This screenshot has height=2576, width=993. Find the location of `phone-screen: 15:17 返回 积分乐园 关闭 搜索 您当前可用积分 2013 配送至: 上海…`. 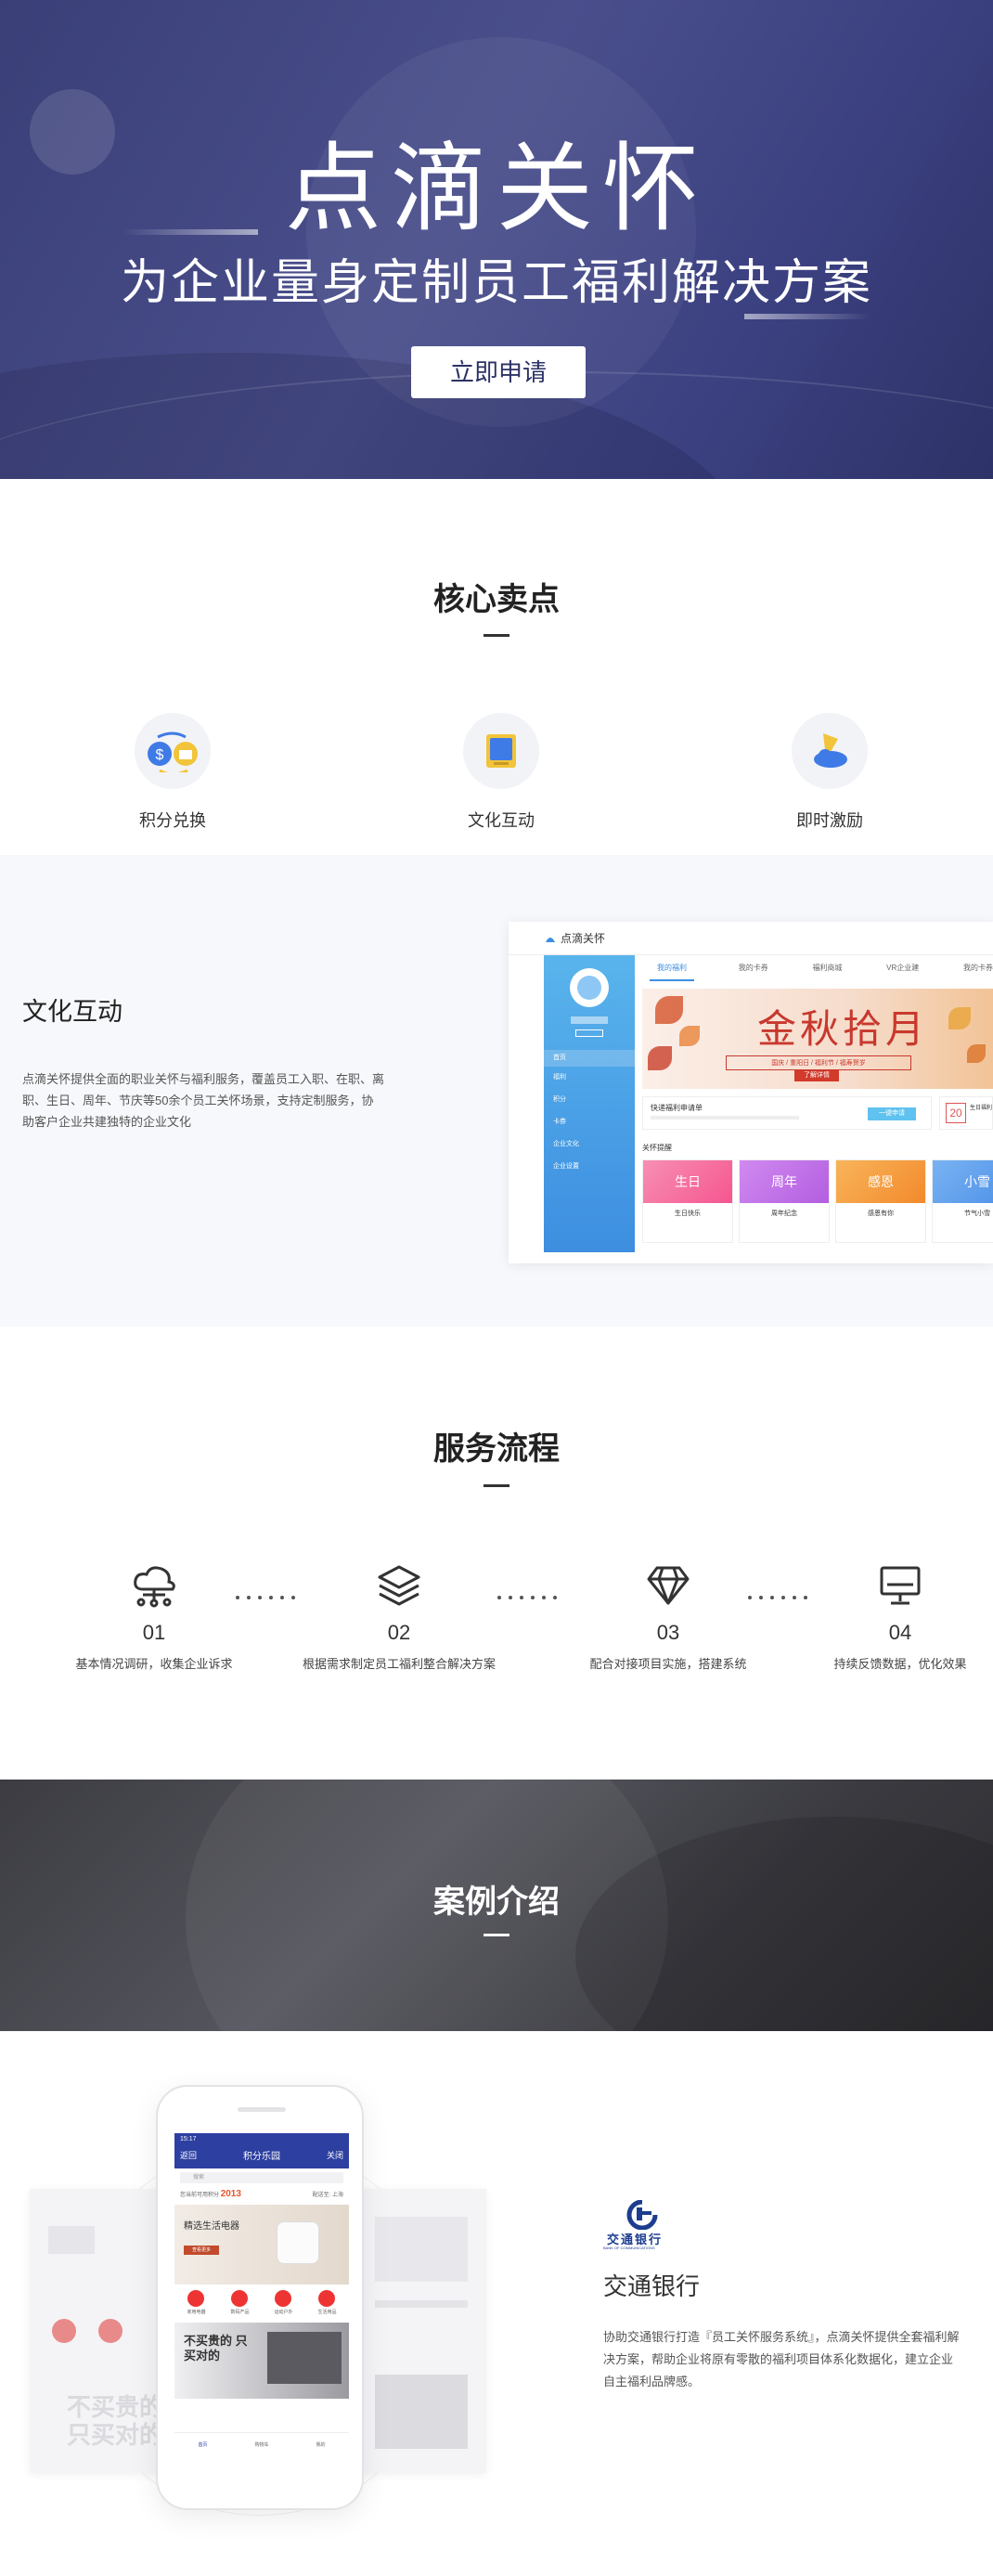

phone-screen: 15:17 返回 积分乐园 关闭 搜索 您当前可用积分 2013 配送至: 上海… is located at coordinates (261, 2294).